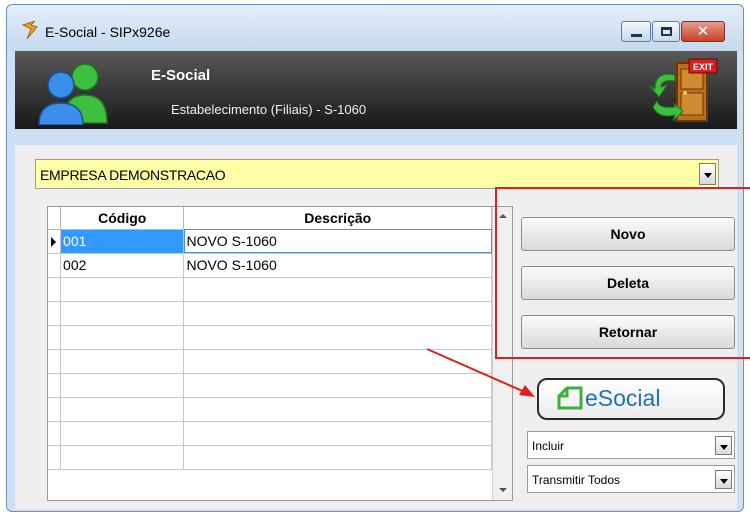  I want to click on esocial-label: eSocial, so click(623, 398).